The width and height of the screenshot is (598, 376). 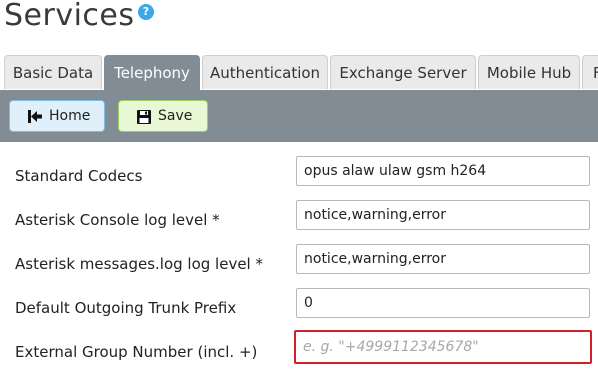 What do you see at coordinates (299, 116) in the screenshot?
I see `toolbar: Home Save` at bounding box center [299, 116].